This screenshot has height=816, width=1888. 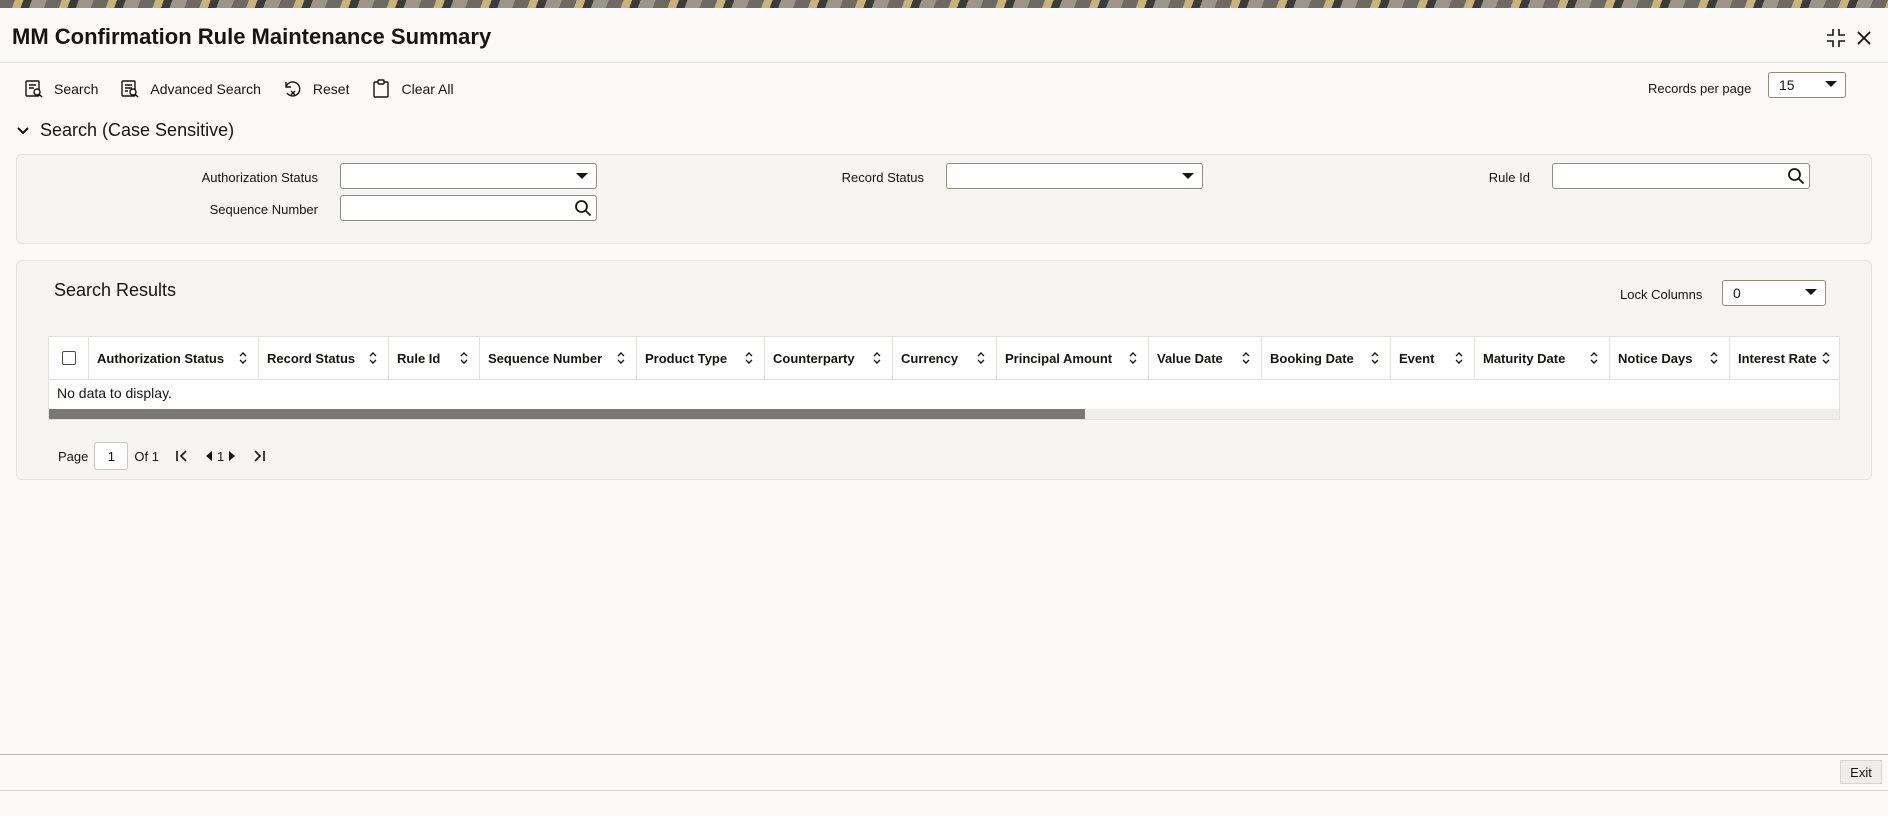 I want to click on column-label: Maturity Date, so click(x=1524, y=358).